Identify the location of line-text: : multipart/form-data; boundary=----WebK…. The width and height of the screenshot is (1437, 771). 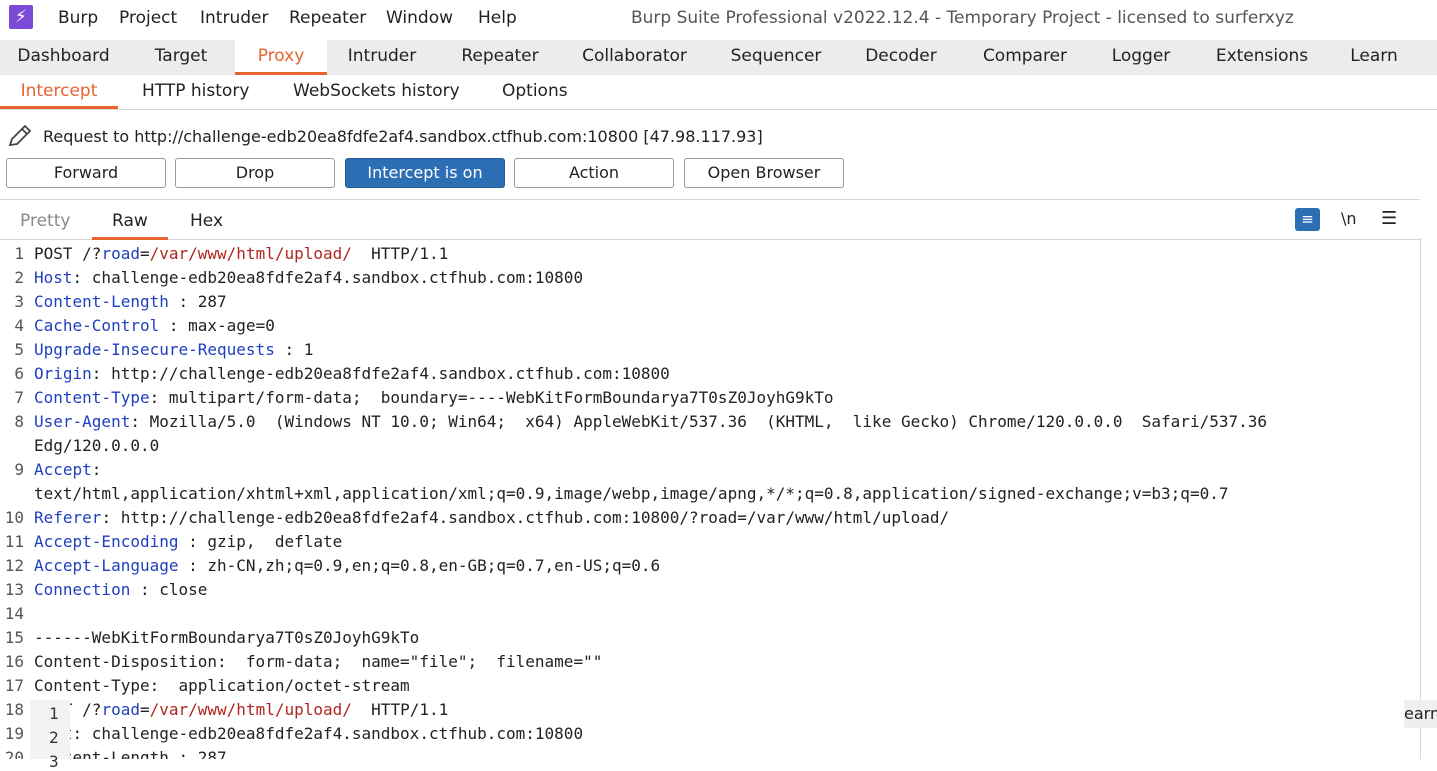
(491, 397).